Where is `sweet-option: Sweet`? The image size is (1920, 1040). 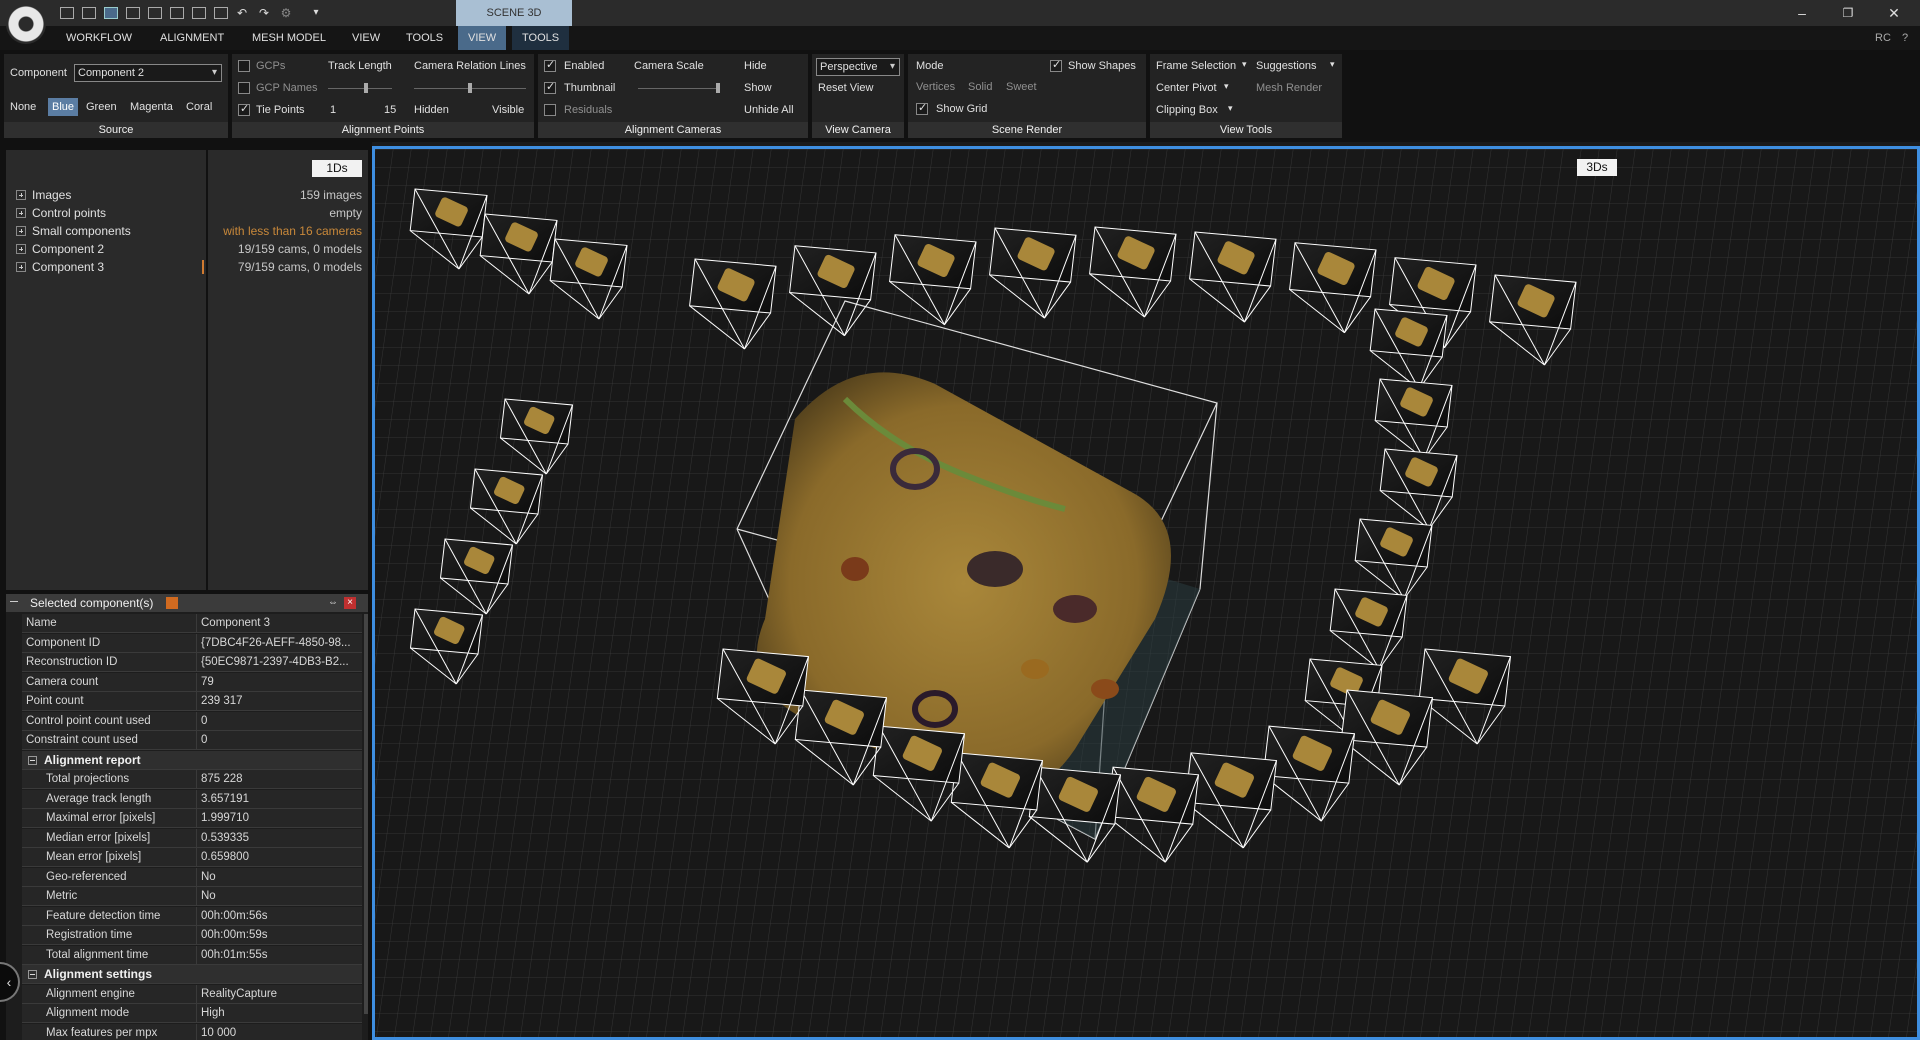 sweet-option: Sweet is located at coordinates (1021, 87).